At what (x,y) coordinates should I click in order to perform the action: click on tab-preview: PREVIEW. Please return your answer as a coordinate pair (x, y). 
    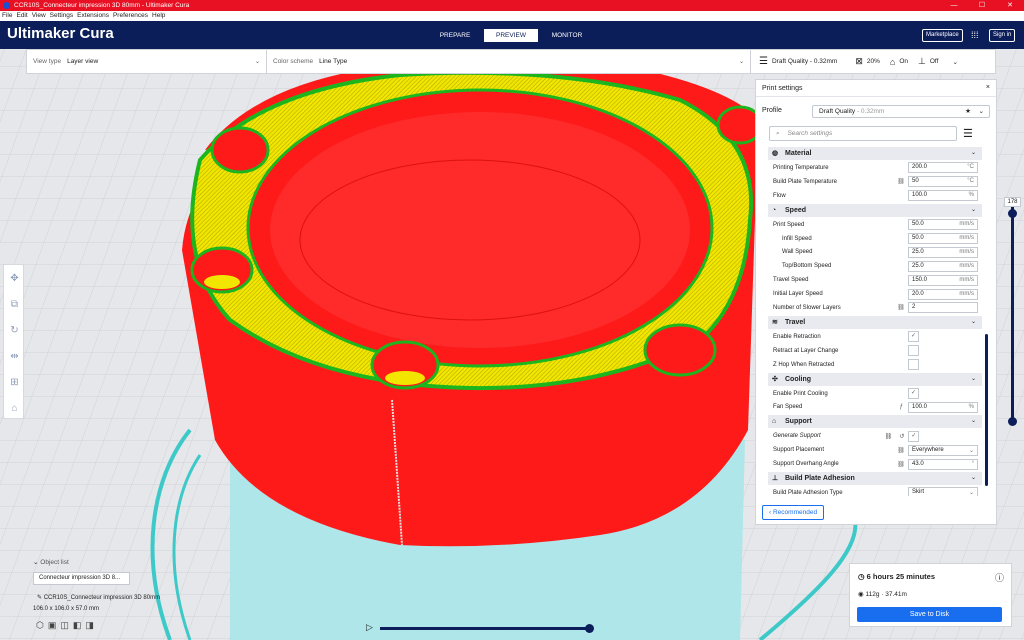
    Looking at the image, I should click on (511, 35).